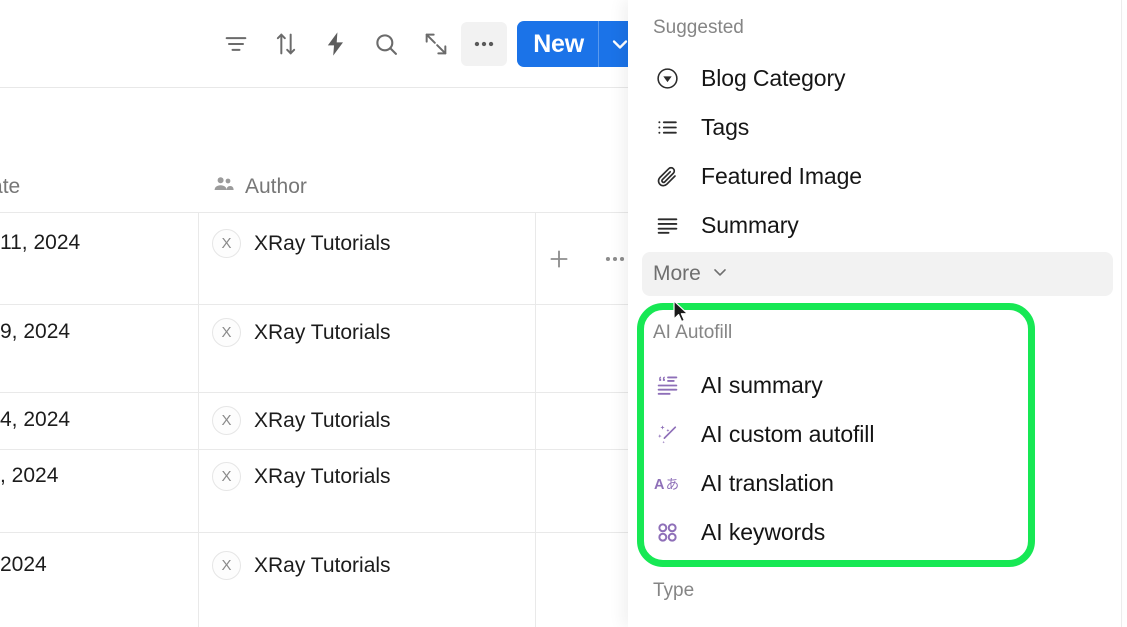 This screenshot has width=1127, height=627. I want to click on column-header-label: ion Date, so click(10, 186).